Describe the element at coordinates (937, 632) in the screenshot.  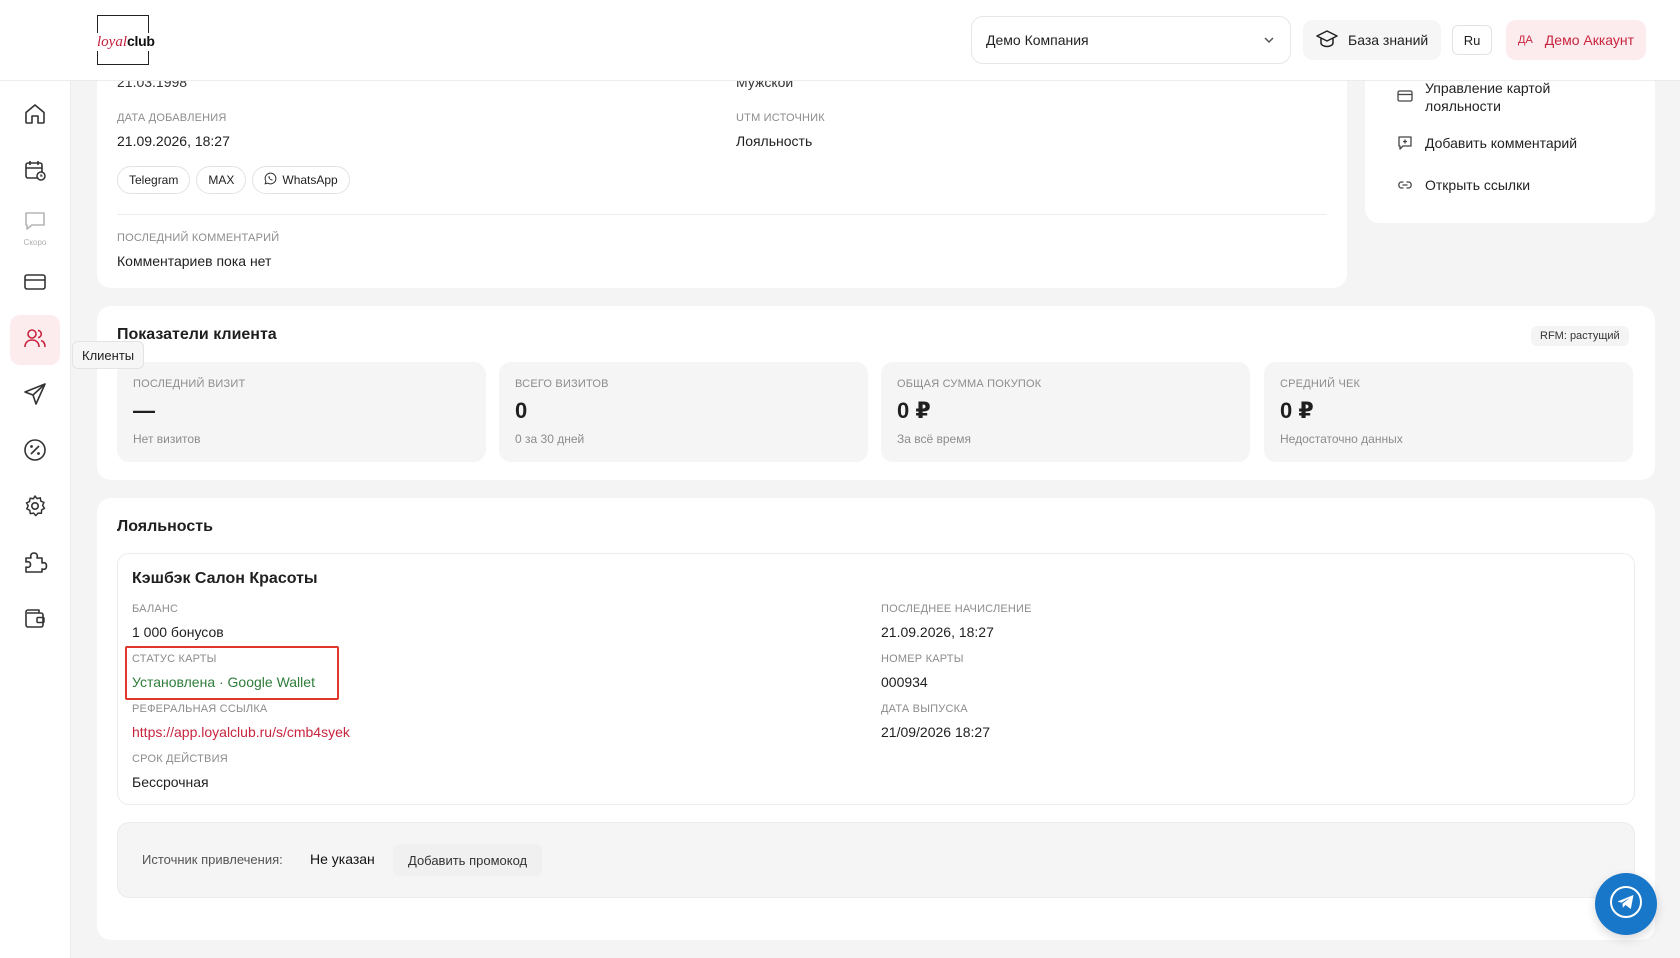
I see `last-accrual-value: 21.09.2026, 18:27` at that location.